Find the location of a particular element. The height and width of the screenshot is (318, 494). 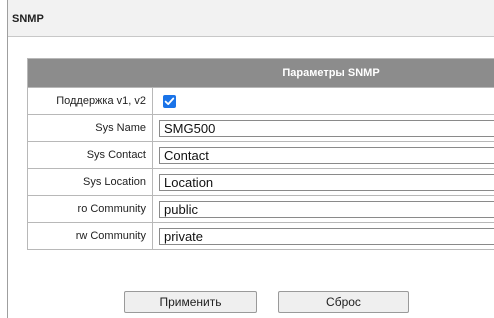

sys-name-row: Sys Name is located at coordinates (260, 128).